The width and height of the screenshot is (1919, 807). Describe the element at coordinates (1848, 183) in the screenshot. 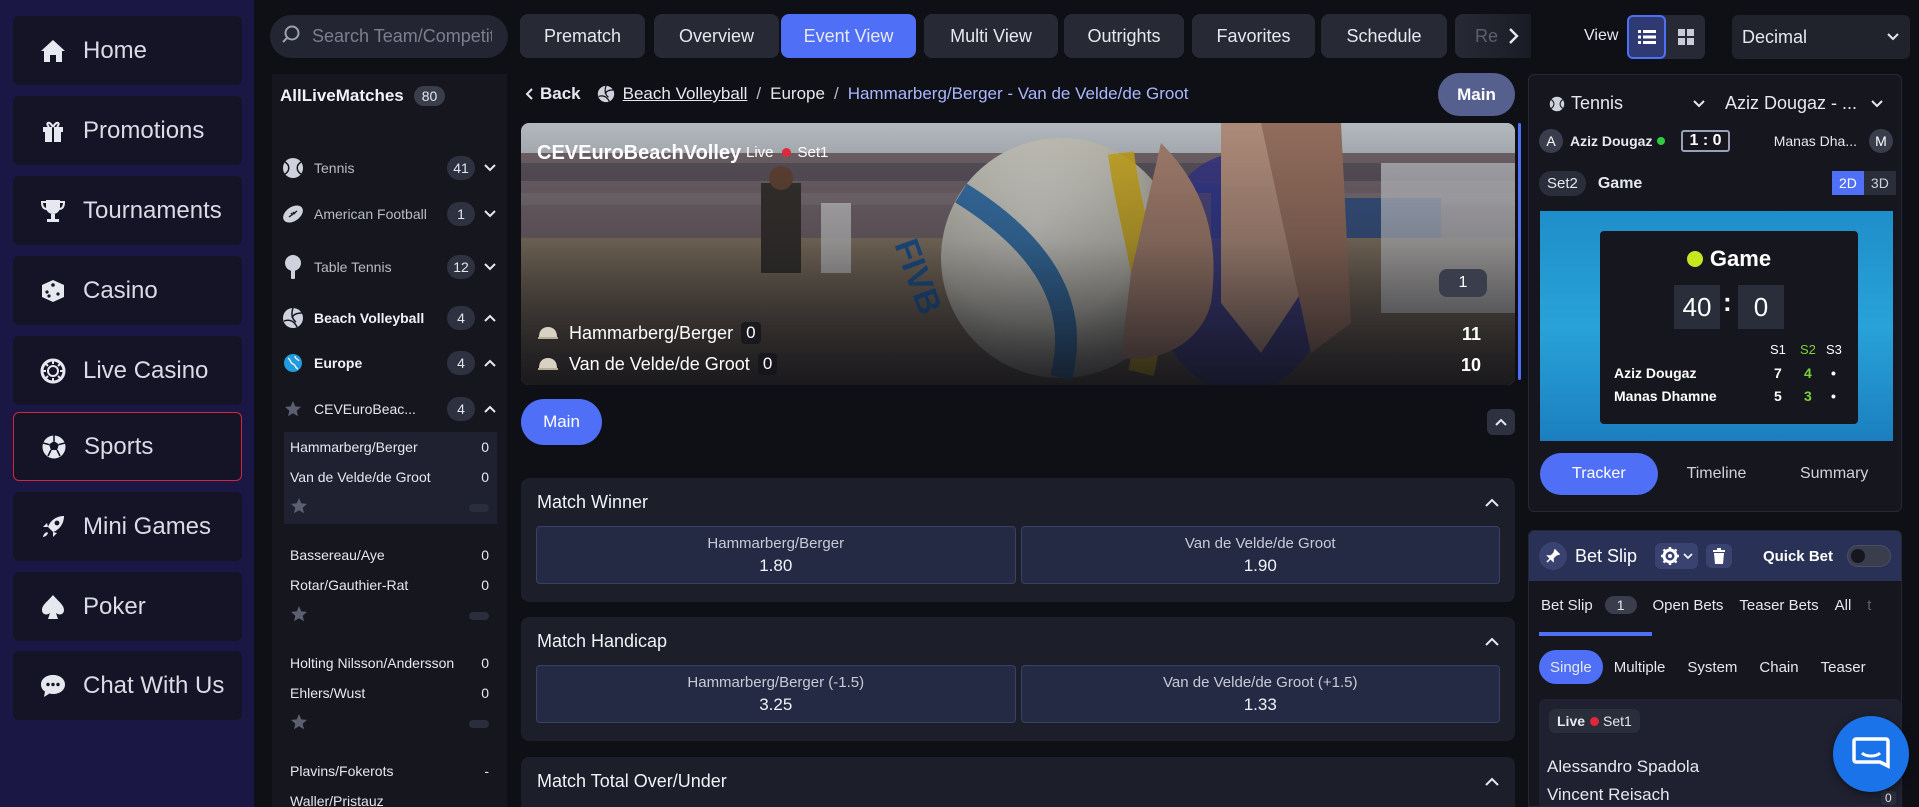

I see `mode-2d-button: 2D` at that location.